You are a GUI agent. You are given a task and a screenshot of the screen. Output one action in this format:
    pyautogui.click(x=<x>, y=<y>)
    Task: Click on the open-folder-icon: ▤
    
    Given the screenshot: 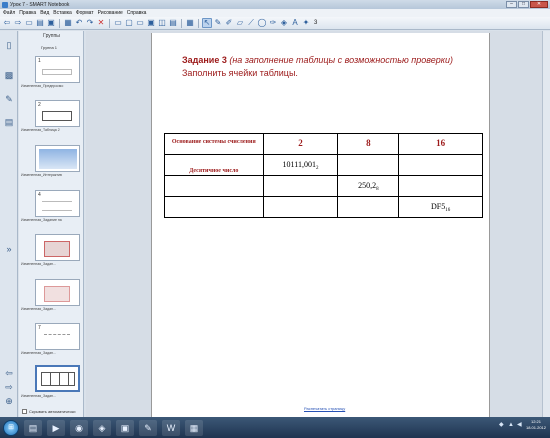 What is the action you would take?
    pyautogui.click(x=40, y=23)
    